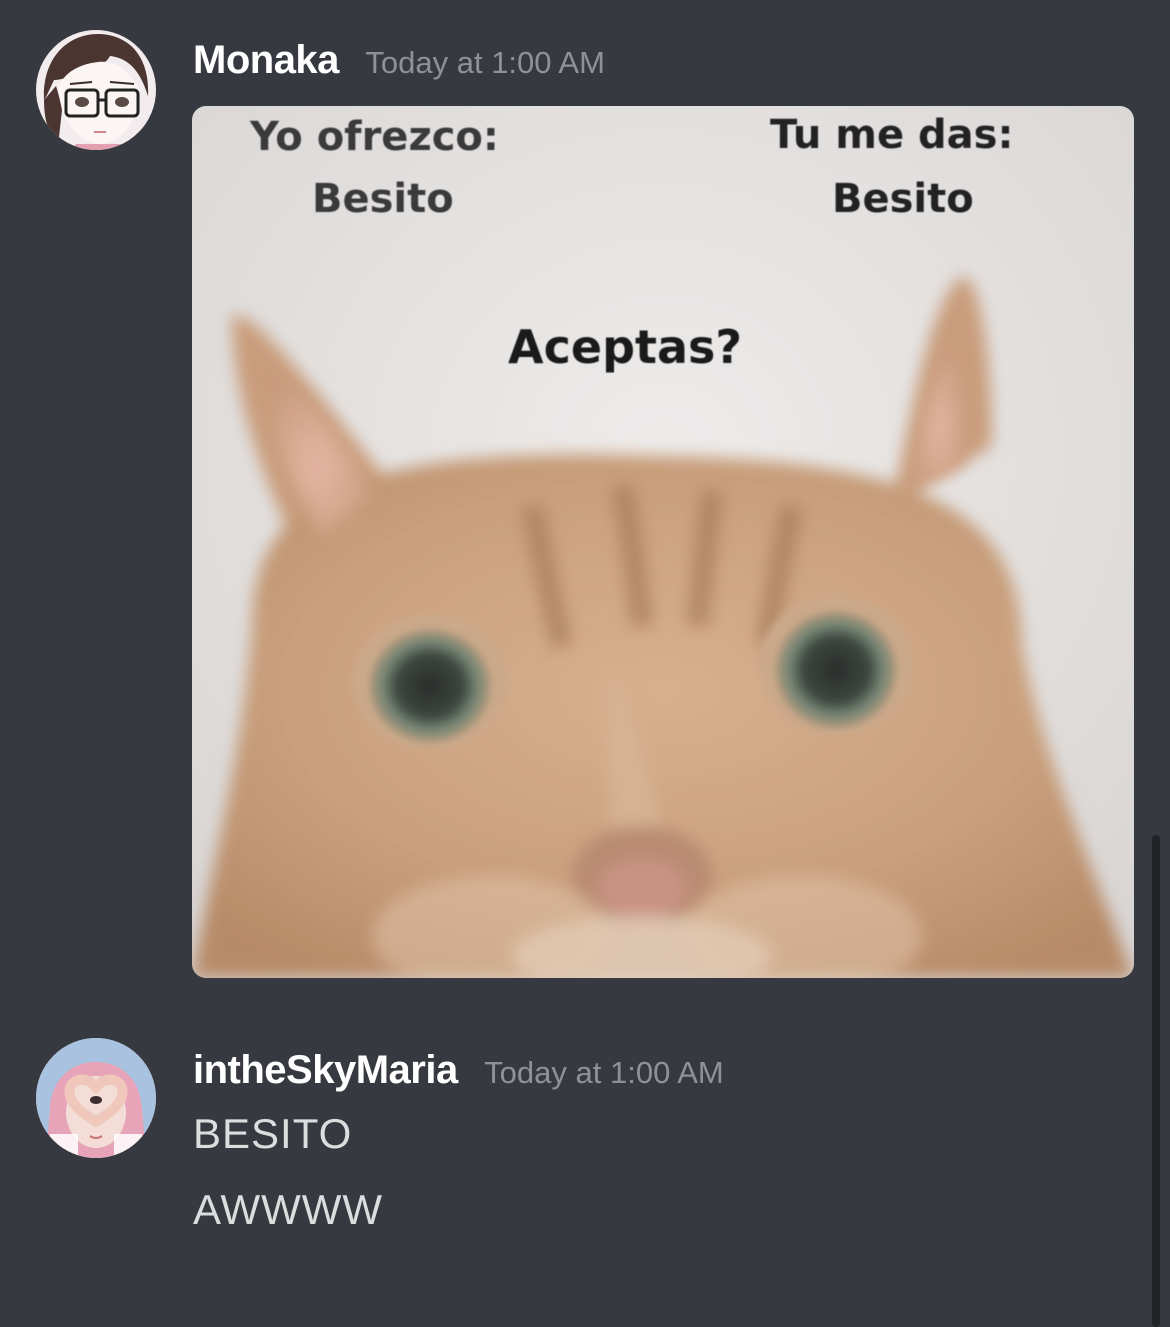 Image resolution: width=1170 pixels, height=1327 pixels. I want to click on message-text: BESITO, so click(273, 1133).